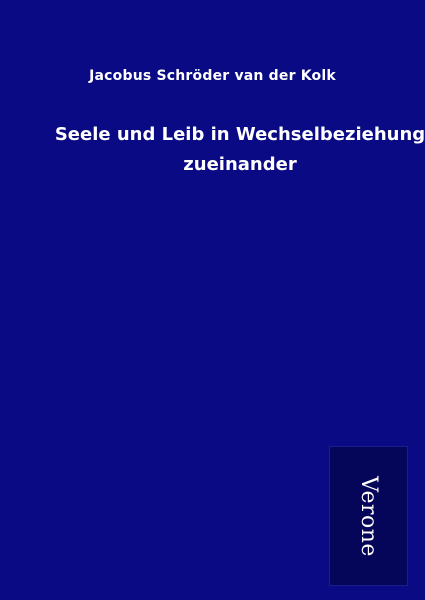  I want to click on publisher-logo: Verone, so click(368, 516).